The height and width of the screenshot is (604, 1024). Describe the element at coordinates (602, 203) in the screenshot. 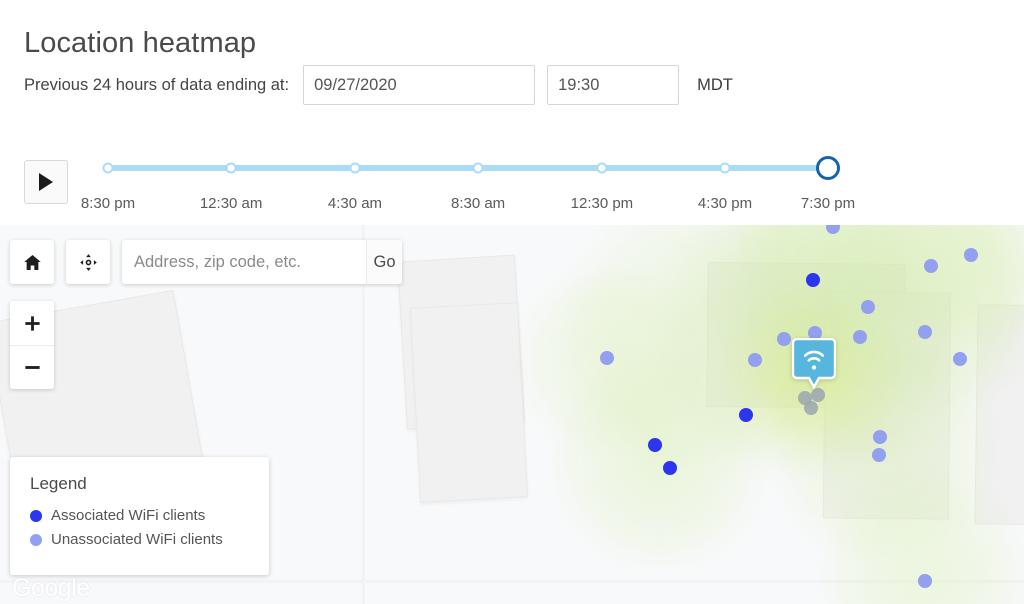

I see `slider-tick-label-4: 12:30 pm` at that location.